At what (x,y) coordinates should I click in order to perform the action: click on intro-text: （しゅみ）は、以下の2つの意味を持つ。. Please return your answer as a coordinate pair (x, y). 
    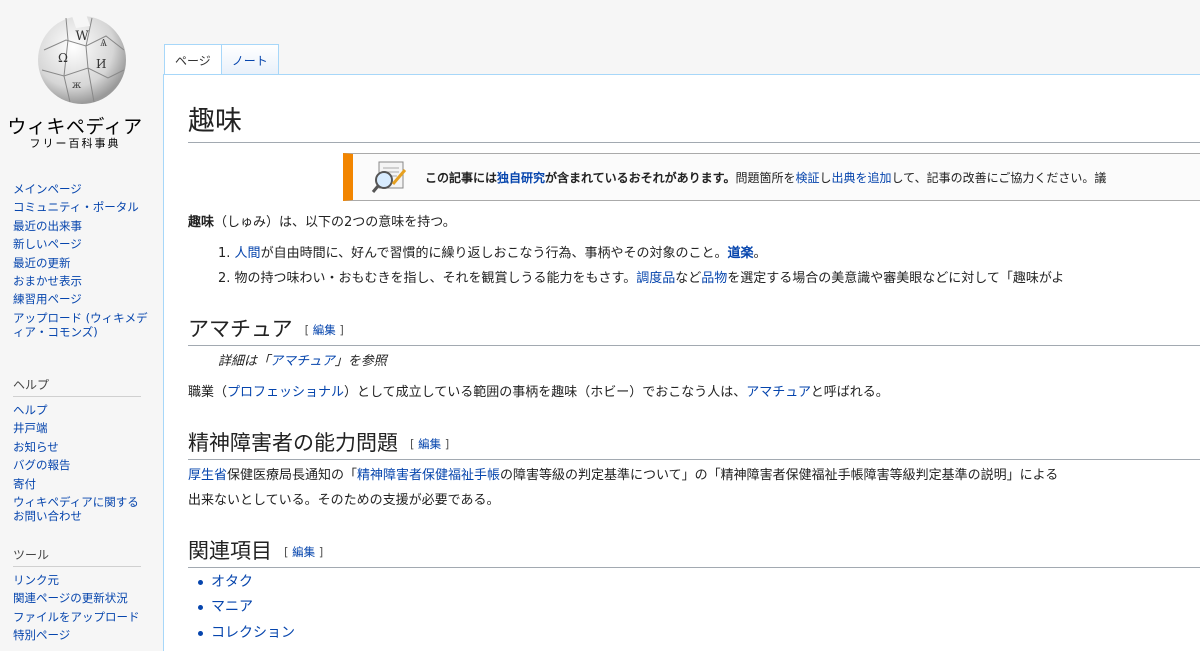
    Looking at the image, I should click on (335, 222).